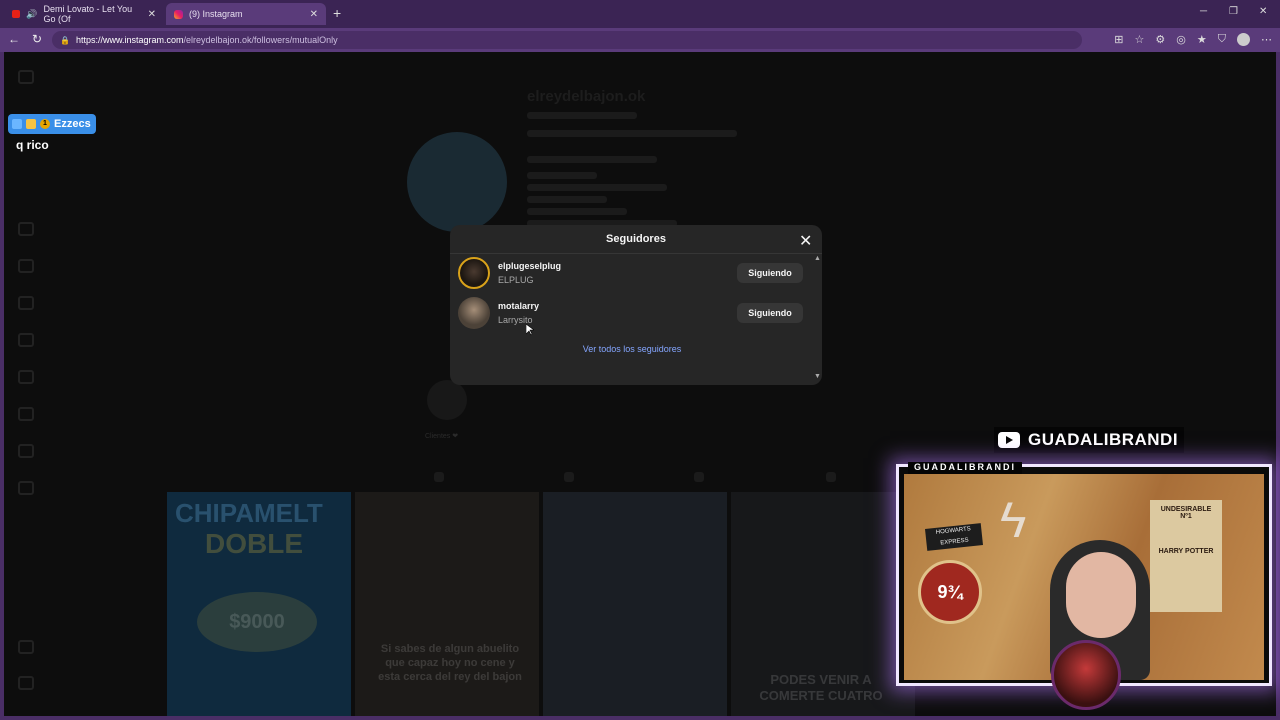 The height and width of the screenshot is (720, 1280). Describe the element at coordinates (26, 340) in the screenshot. I see `search-icon` at that location.